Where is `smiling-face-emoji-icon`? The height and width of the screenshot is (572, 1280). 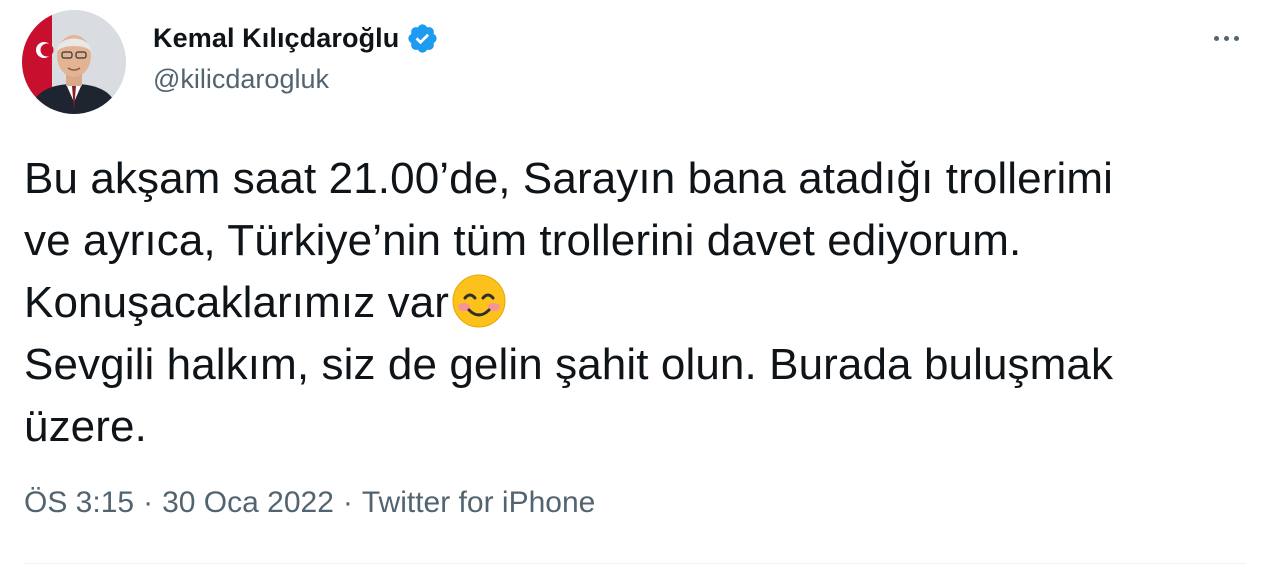 smiling-face-emoji-icon is located at coordinates (479, 301).